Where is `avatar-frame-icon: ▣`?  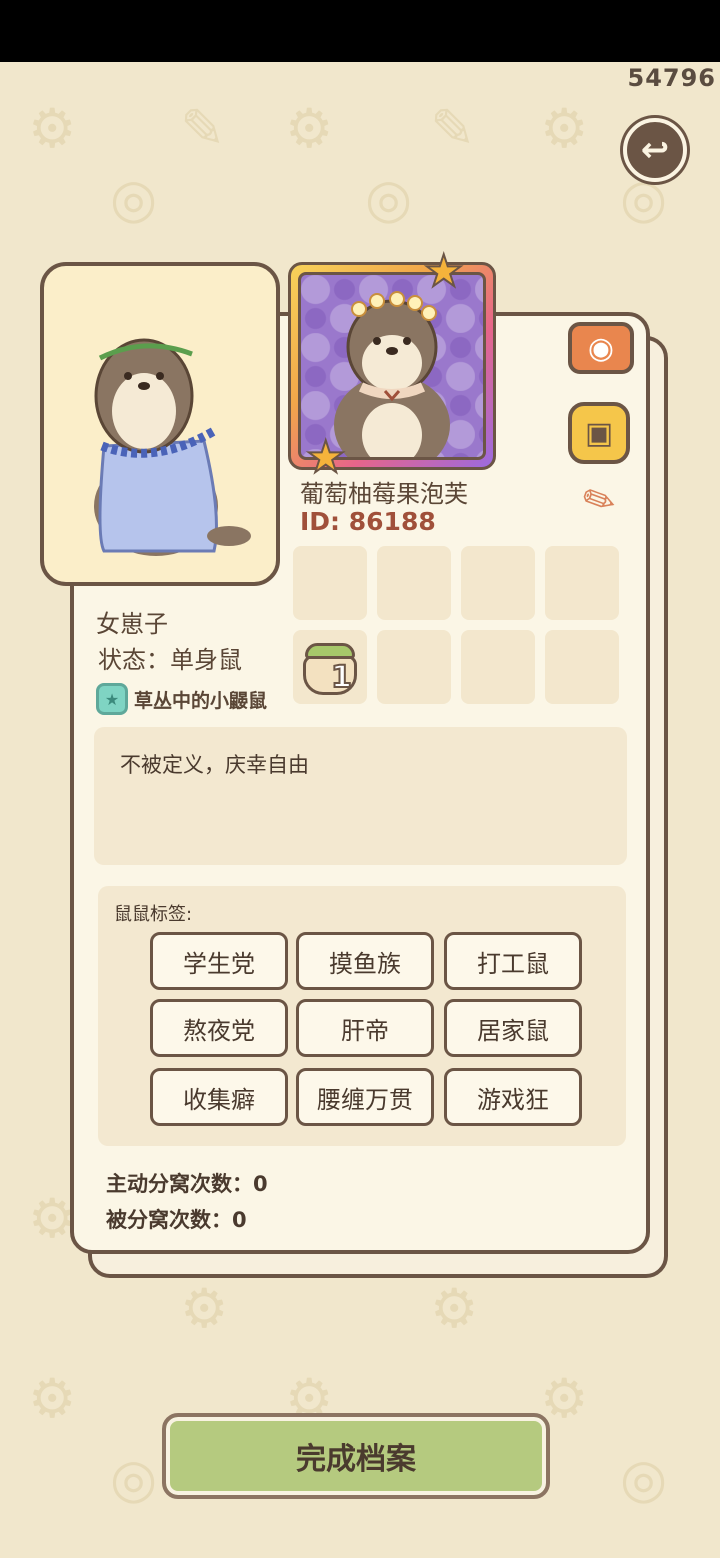
avatar-frame-icon: ▣ is located at coordinates (599, 433).